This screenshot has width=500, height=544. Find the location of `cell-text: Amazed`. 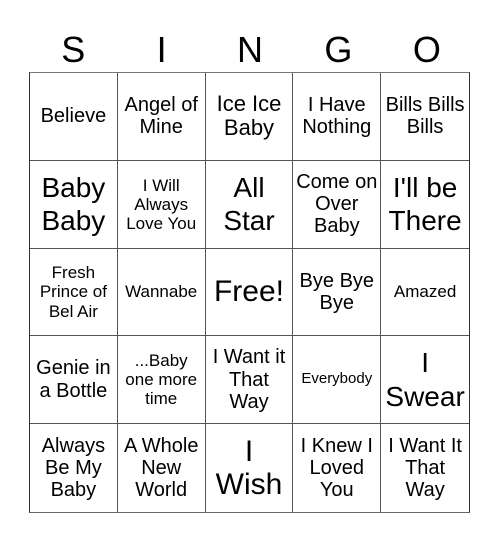

cell-text: Amazed is located at coordinates (425, 292).